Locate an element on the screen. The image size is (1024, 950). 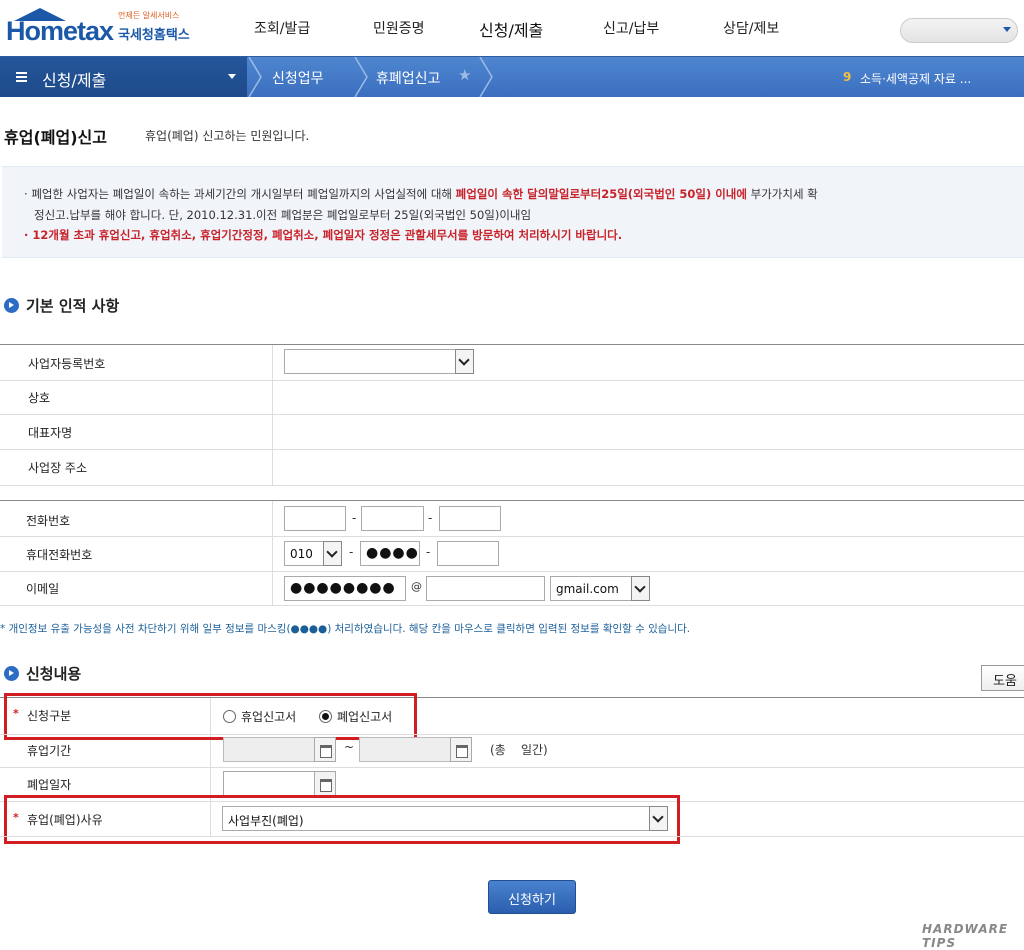
period-start-input is located at coordinates (269, 749).